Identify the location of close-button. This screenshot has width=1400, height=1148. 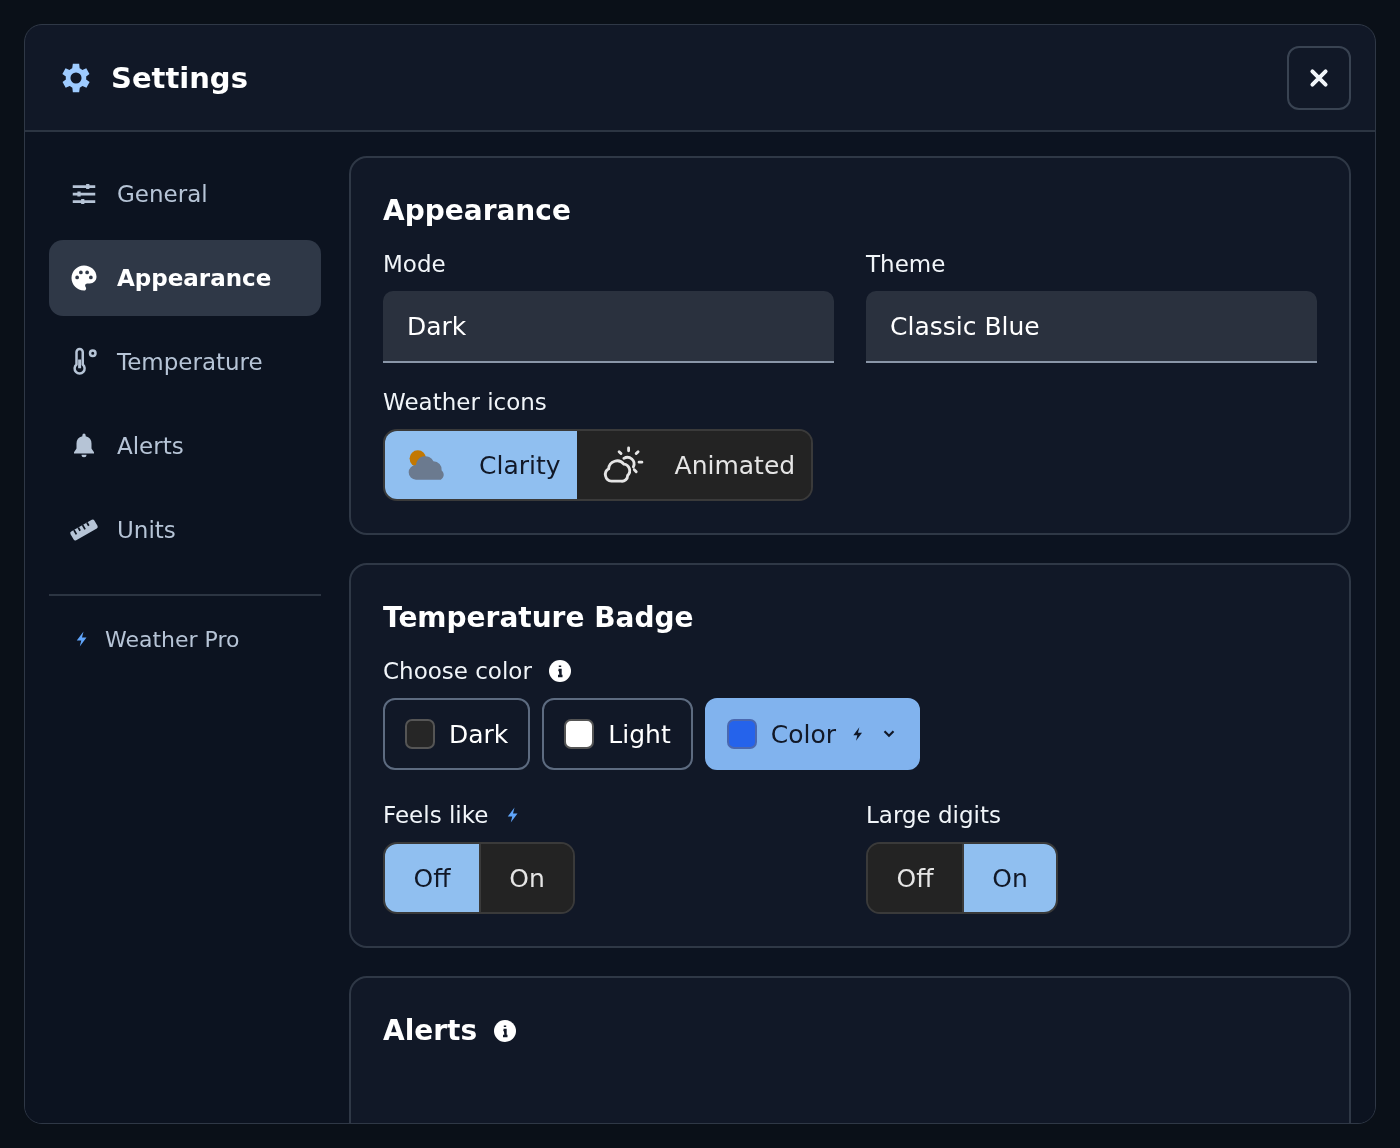
(1319, 77).